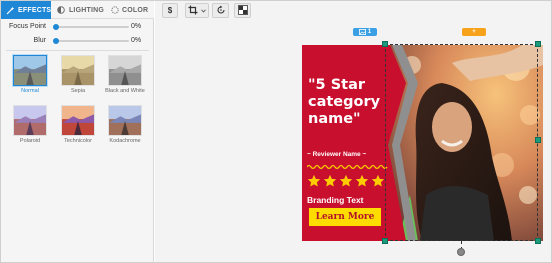 The height and width of the screenshot is (263, 552). I want to click on crop-dropdown-button, so click(197, 10).